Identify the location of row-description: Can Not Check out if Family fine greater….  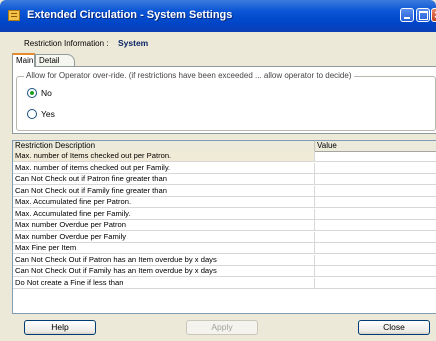
(164, 190).